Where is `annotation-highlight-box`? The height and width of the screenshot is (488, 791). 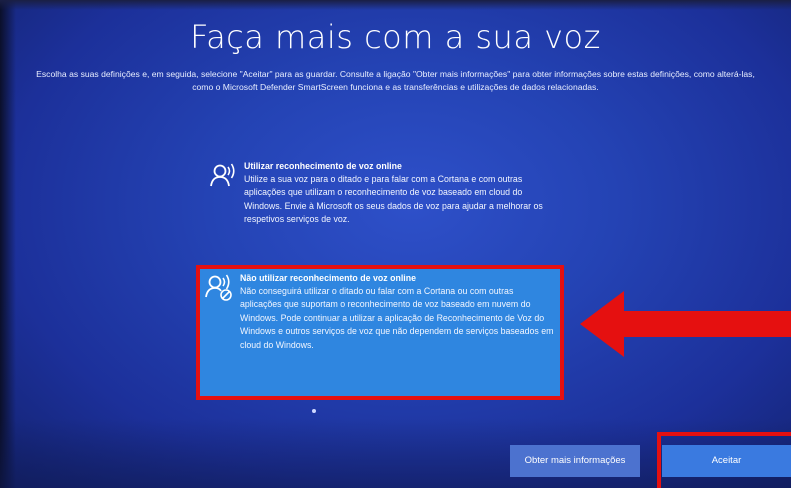 annotation-highlight-box is located at coordinates (380, 332).